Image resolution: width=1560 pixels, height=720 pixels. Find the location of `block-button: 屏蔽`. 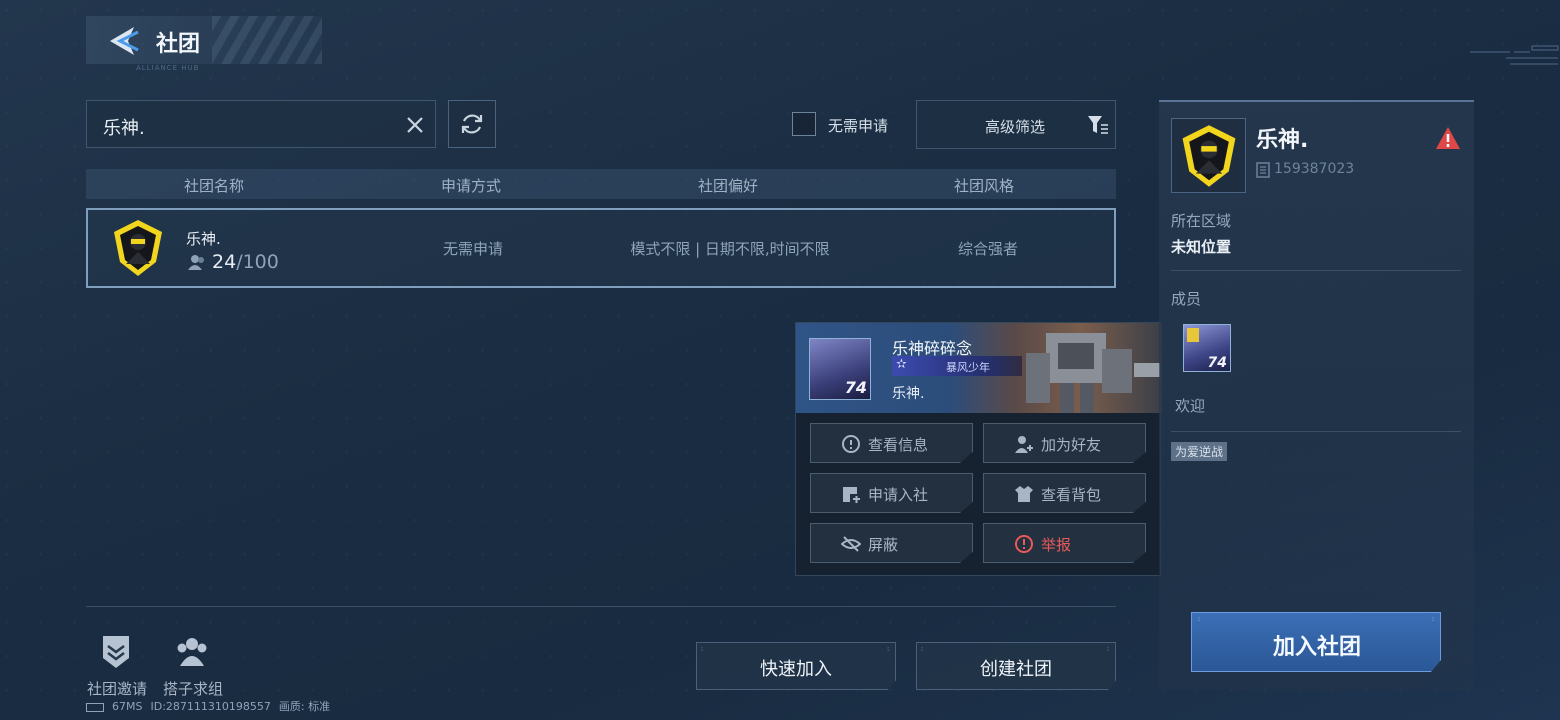

block-button: 屏蔽 is located at coordinates (891, 543).